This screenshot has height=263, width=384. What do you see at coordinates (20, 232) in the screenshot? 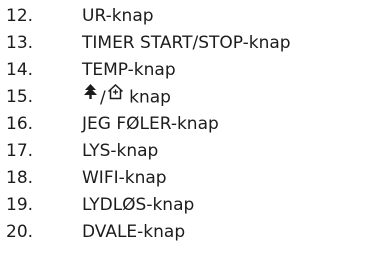
I see `item-number: 20.` at bounding box center [20, 232].